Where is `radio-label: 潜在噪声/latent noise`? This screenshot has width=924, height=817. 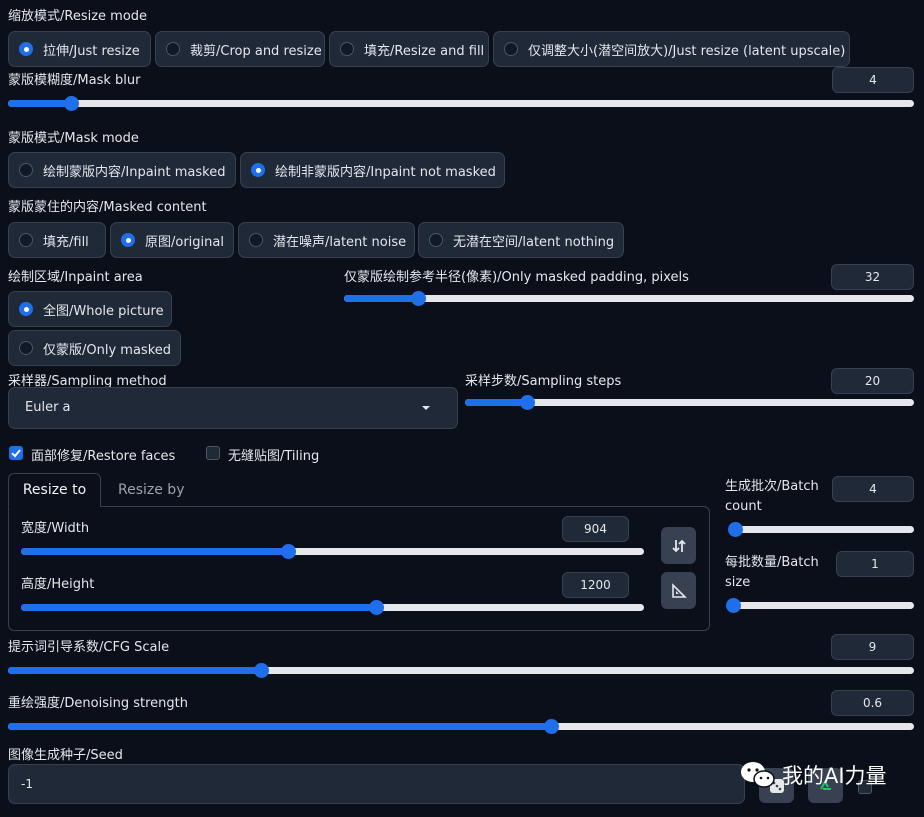
radio-label: 潜在噪声/latent noise is located at coordinates (340, 242).